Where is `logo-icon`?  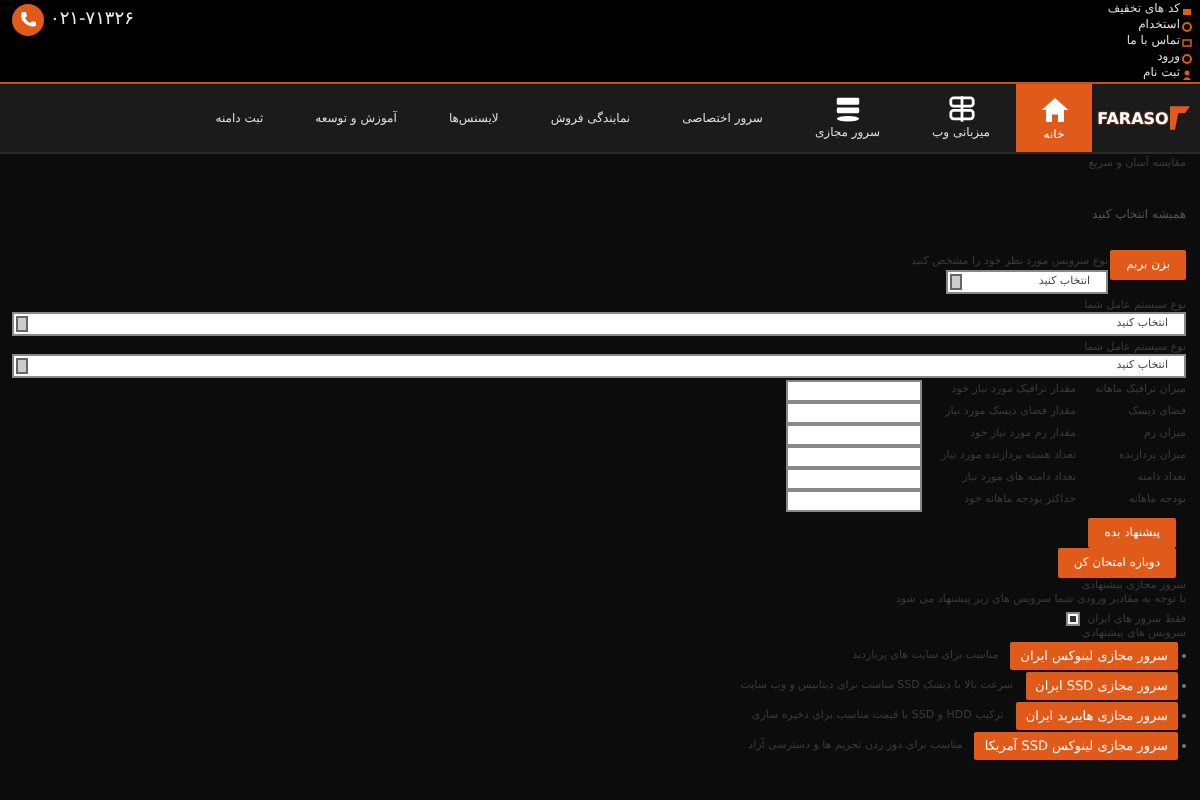
logo-icon is located at coordinates (1180, 118).